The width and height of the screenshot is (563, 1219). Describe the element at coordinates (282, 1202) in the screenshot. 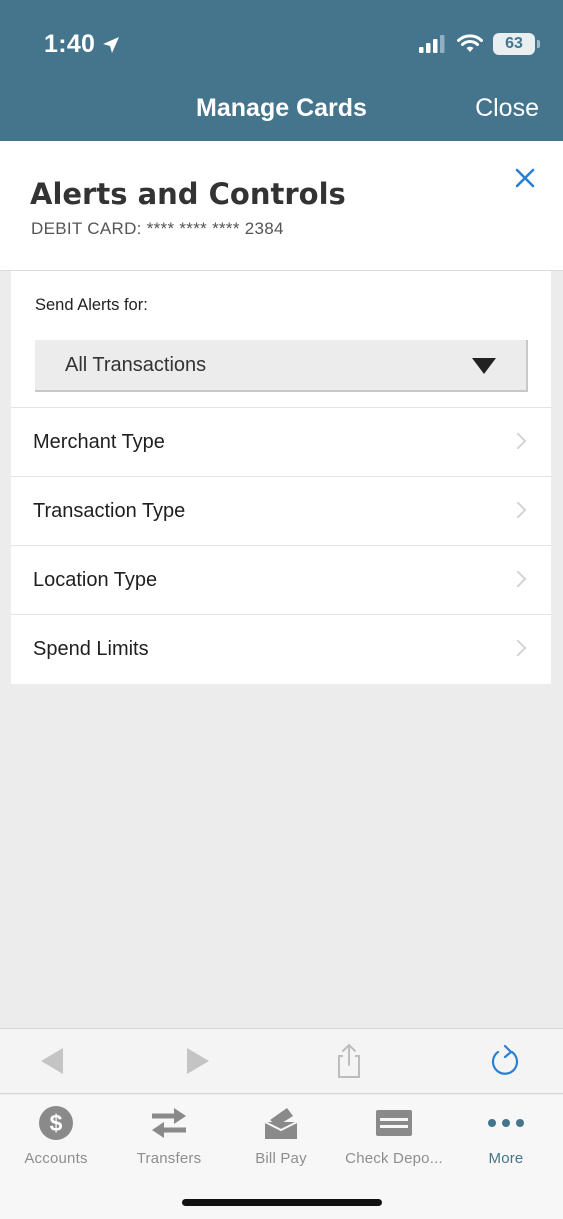

I see `home-indicator` at that location.